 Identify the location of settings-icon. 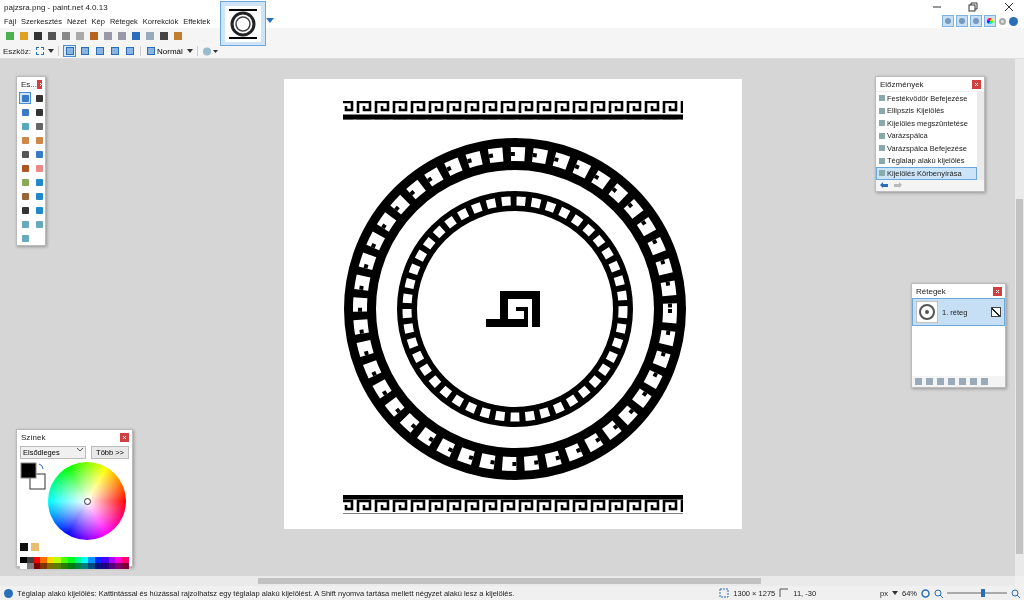
(1002, 21).